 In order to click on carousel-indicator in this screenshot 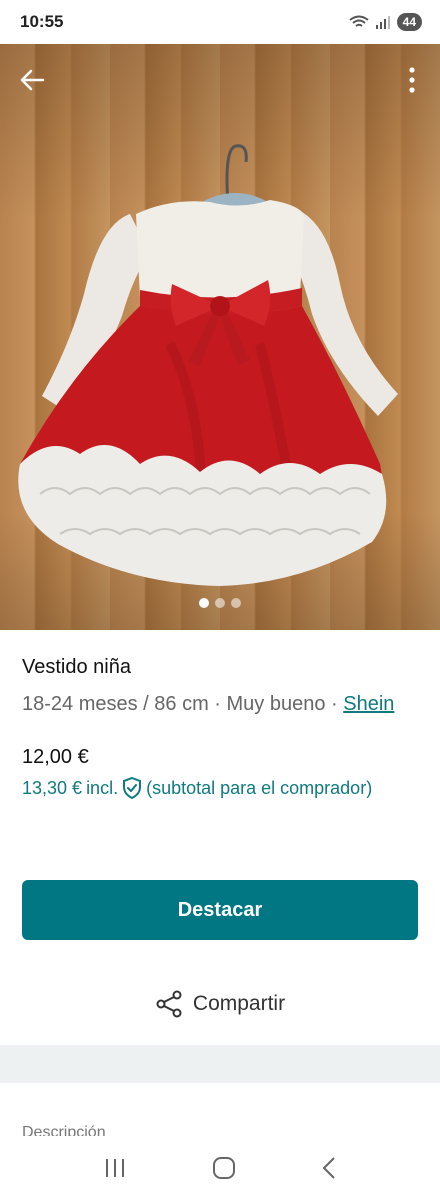, I will do `click(220, 603)`.